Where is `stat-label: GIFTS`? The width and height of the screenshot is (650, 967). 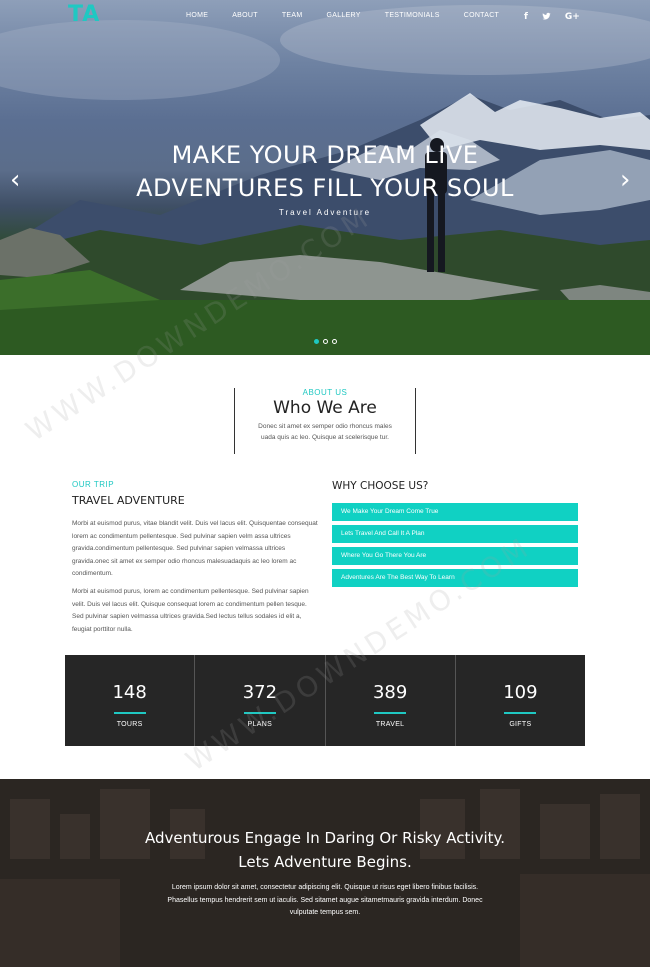
stat-label: GIFTS is located at coordinates (520, 724).